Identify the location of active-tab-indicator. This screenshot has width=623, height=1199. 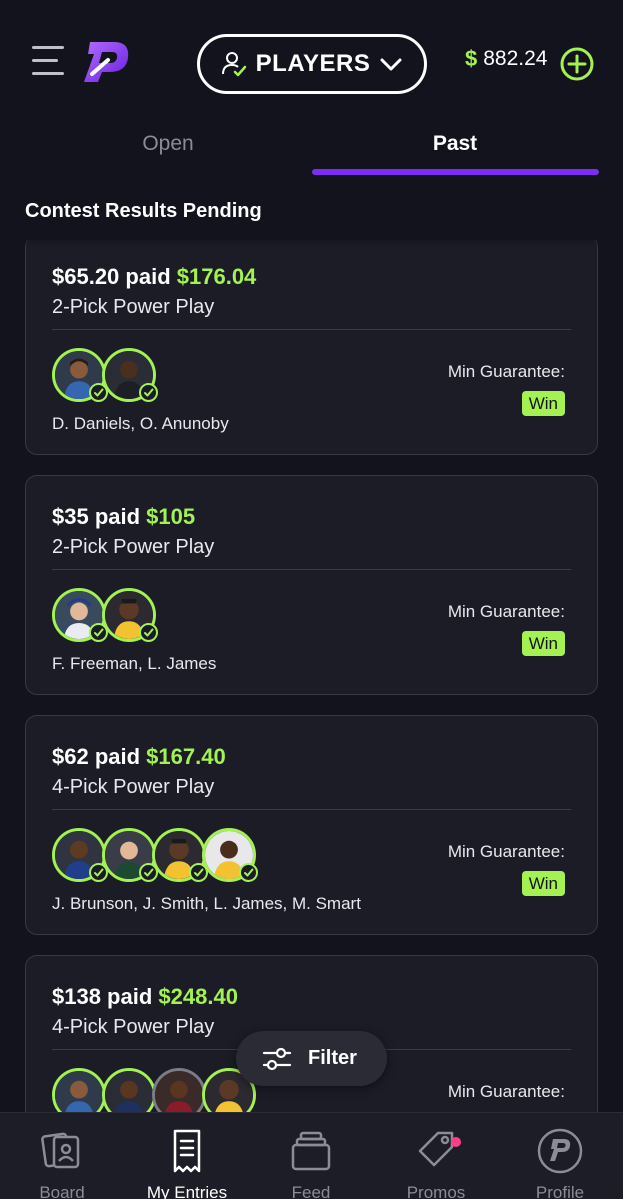
(455, 172).